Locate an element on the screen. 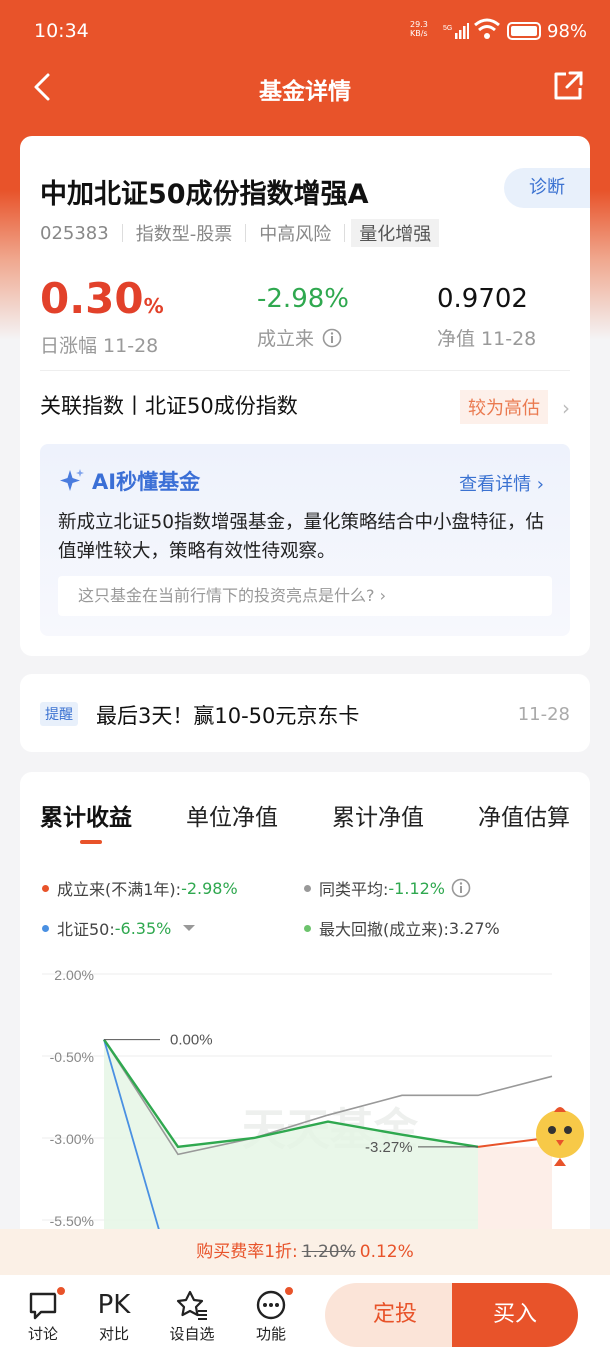 The width and height of the screenshot is (610, 1356). annotation-zero: 0.00% is located at coordinates (191, 1040).